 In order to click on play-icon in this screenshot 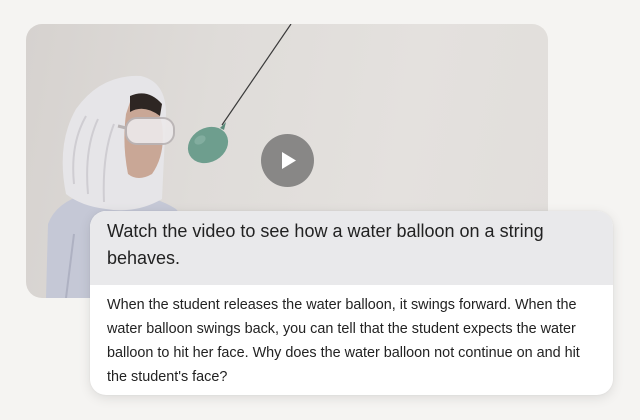, I will do `click(289, 160)`.